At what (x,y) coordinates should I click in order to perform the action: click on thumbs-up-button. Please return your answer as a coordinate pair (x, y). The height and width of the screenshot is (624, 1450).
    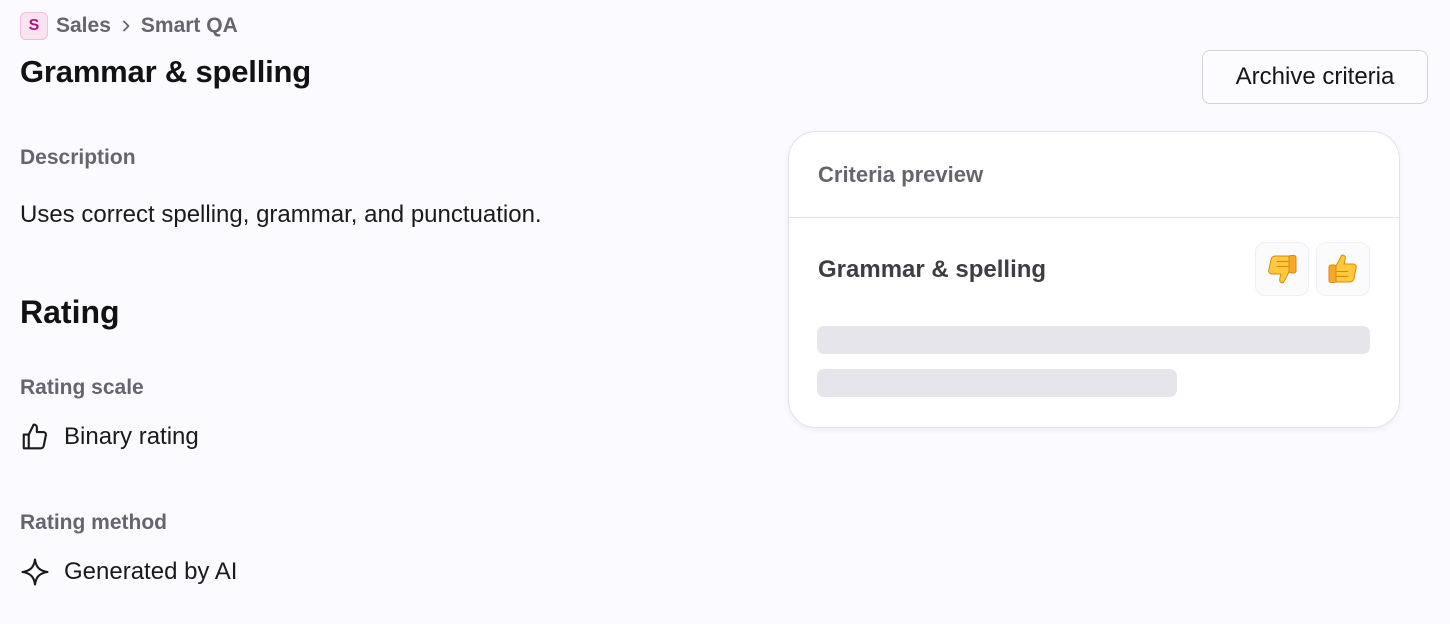
    Looking at the image, I should click on (1343, 269).